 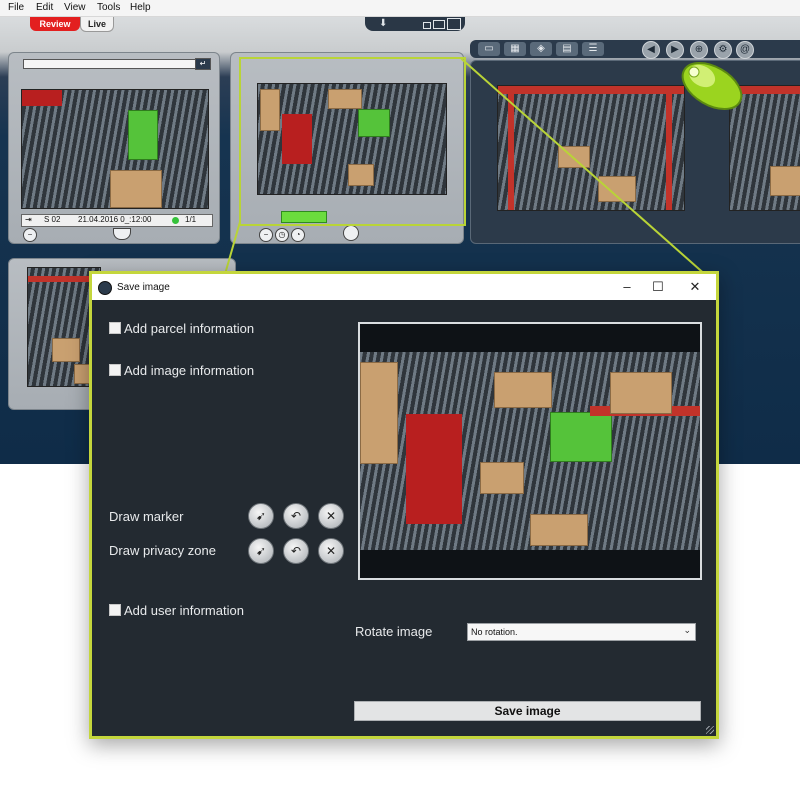 What do you see at coordinates (530, 451) in the screenshot?
I see `image-preview` at bounding box center [530, 451].